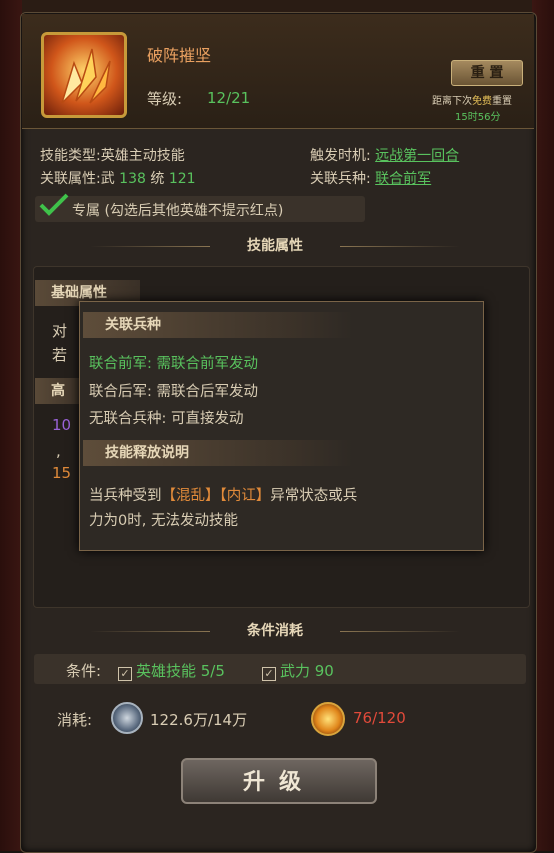 The image size is (554, 853). What do you see at coordinates (275, 246) in the screenshot?
I see `attributes-section-title: 技能属性` at bounding box center [275, 246].